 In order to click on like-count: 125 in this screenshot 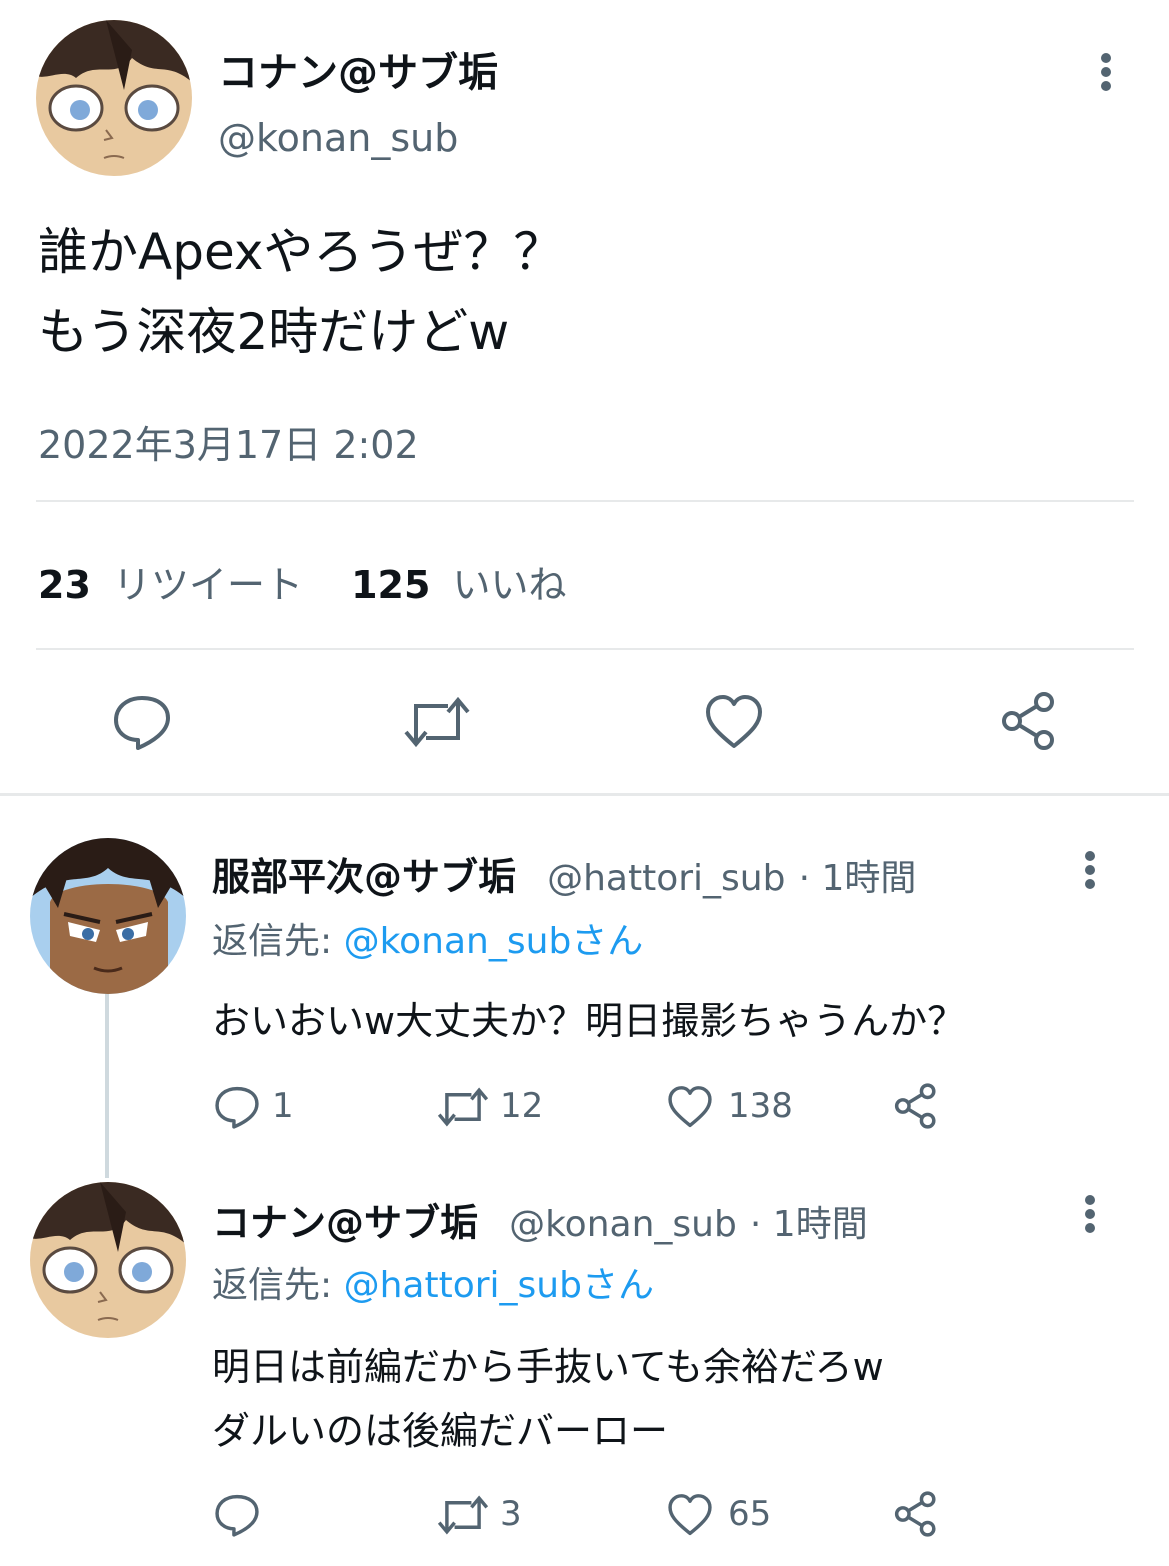, I will do `click(390, 585)`.